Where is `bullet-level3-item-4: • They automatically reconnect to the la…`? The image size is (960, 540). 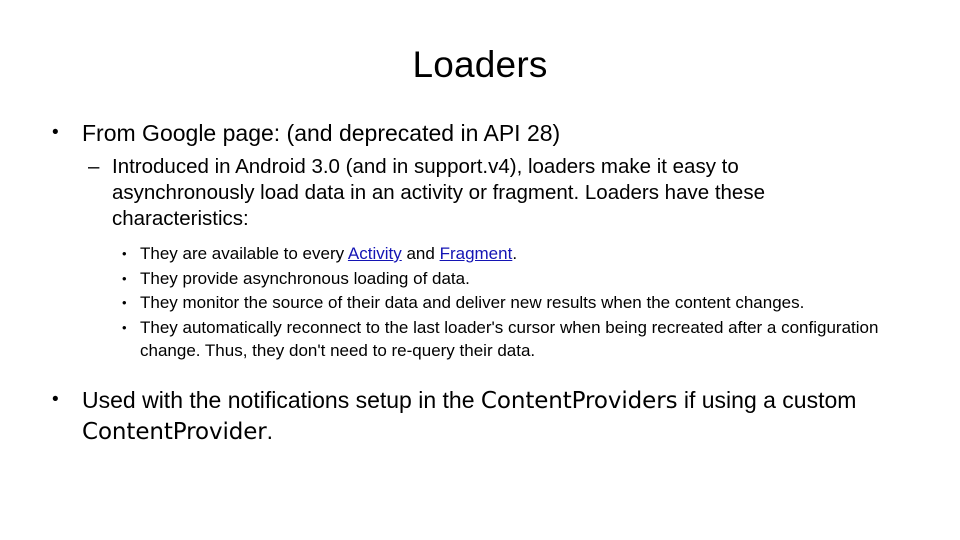
bullet-level3-item-4: • They automatically reconnect to the la… is located at coordinates (480, 339).